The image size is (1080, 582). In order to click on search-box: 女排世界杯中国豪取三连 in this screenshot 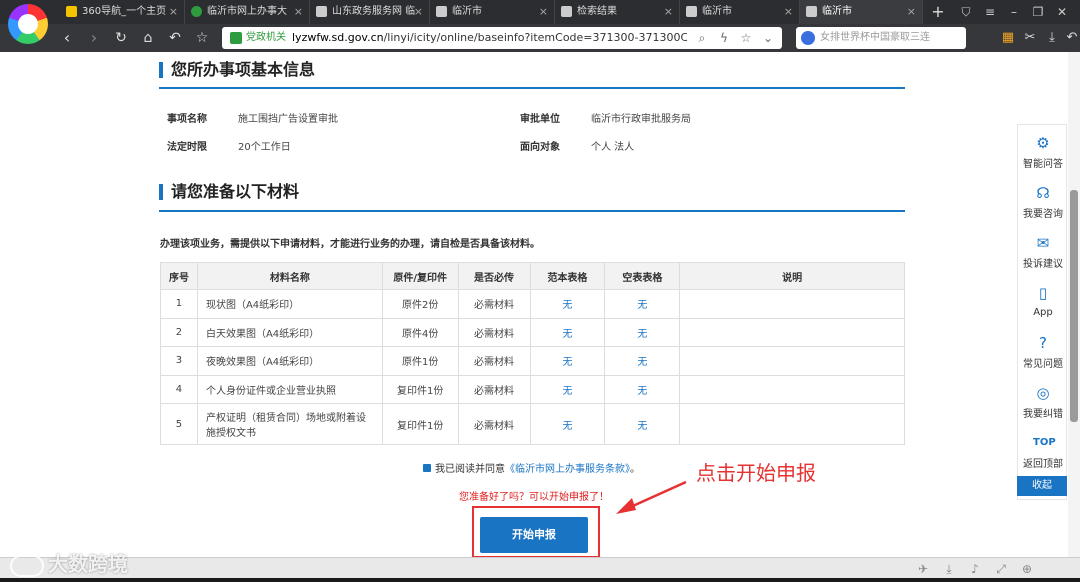, I will do `click(881, 38)`.